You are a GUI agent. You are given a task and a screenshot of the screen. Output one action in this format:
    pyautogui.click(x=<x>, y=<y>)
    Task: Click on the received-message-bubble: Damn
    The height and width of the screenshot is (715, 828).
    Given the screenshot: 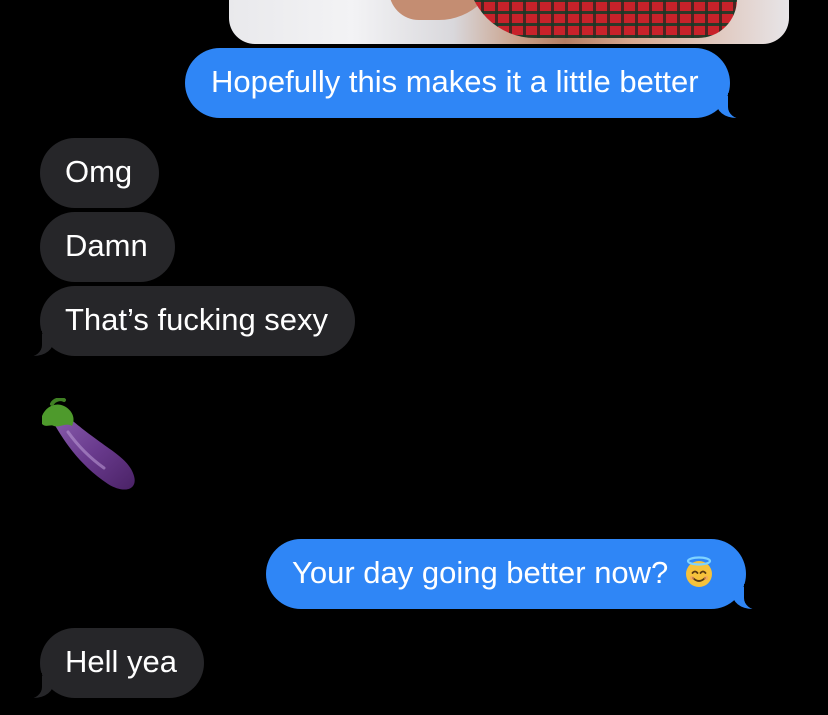 What is the action you would take?
    pyautogui.click(x=107, y=247)
    